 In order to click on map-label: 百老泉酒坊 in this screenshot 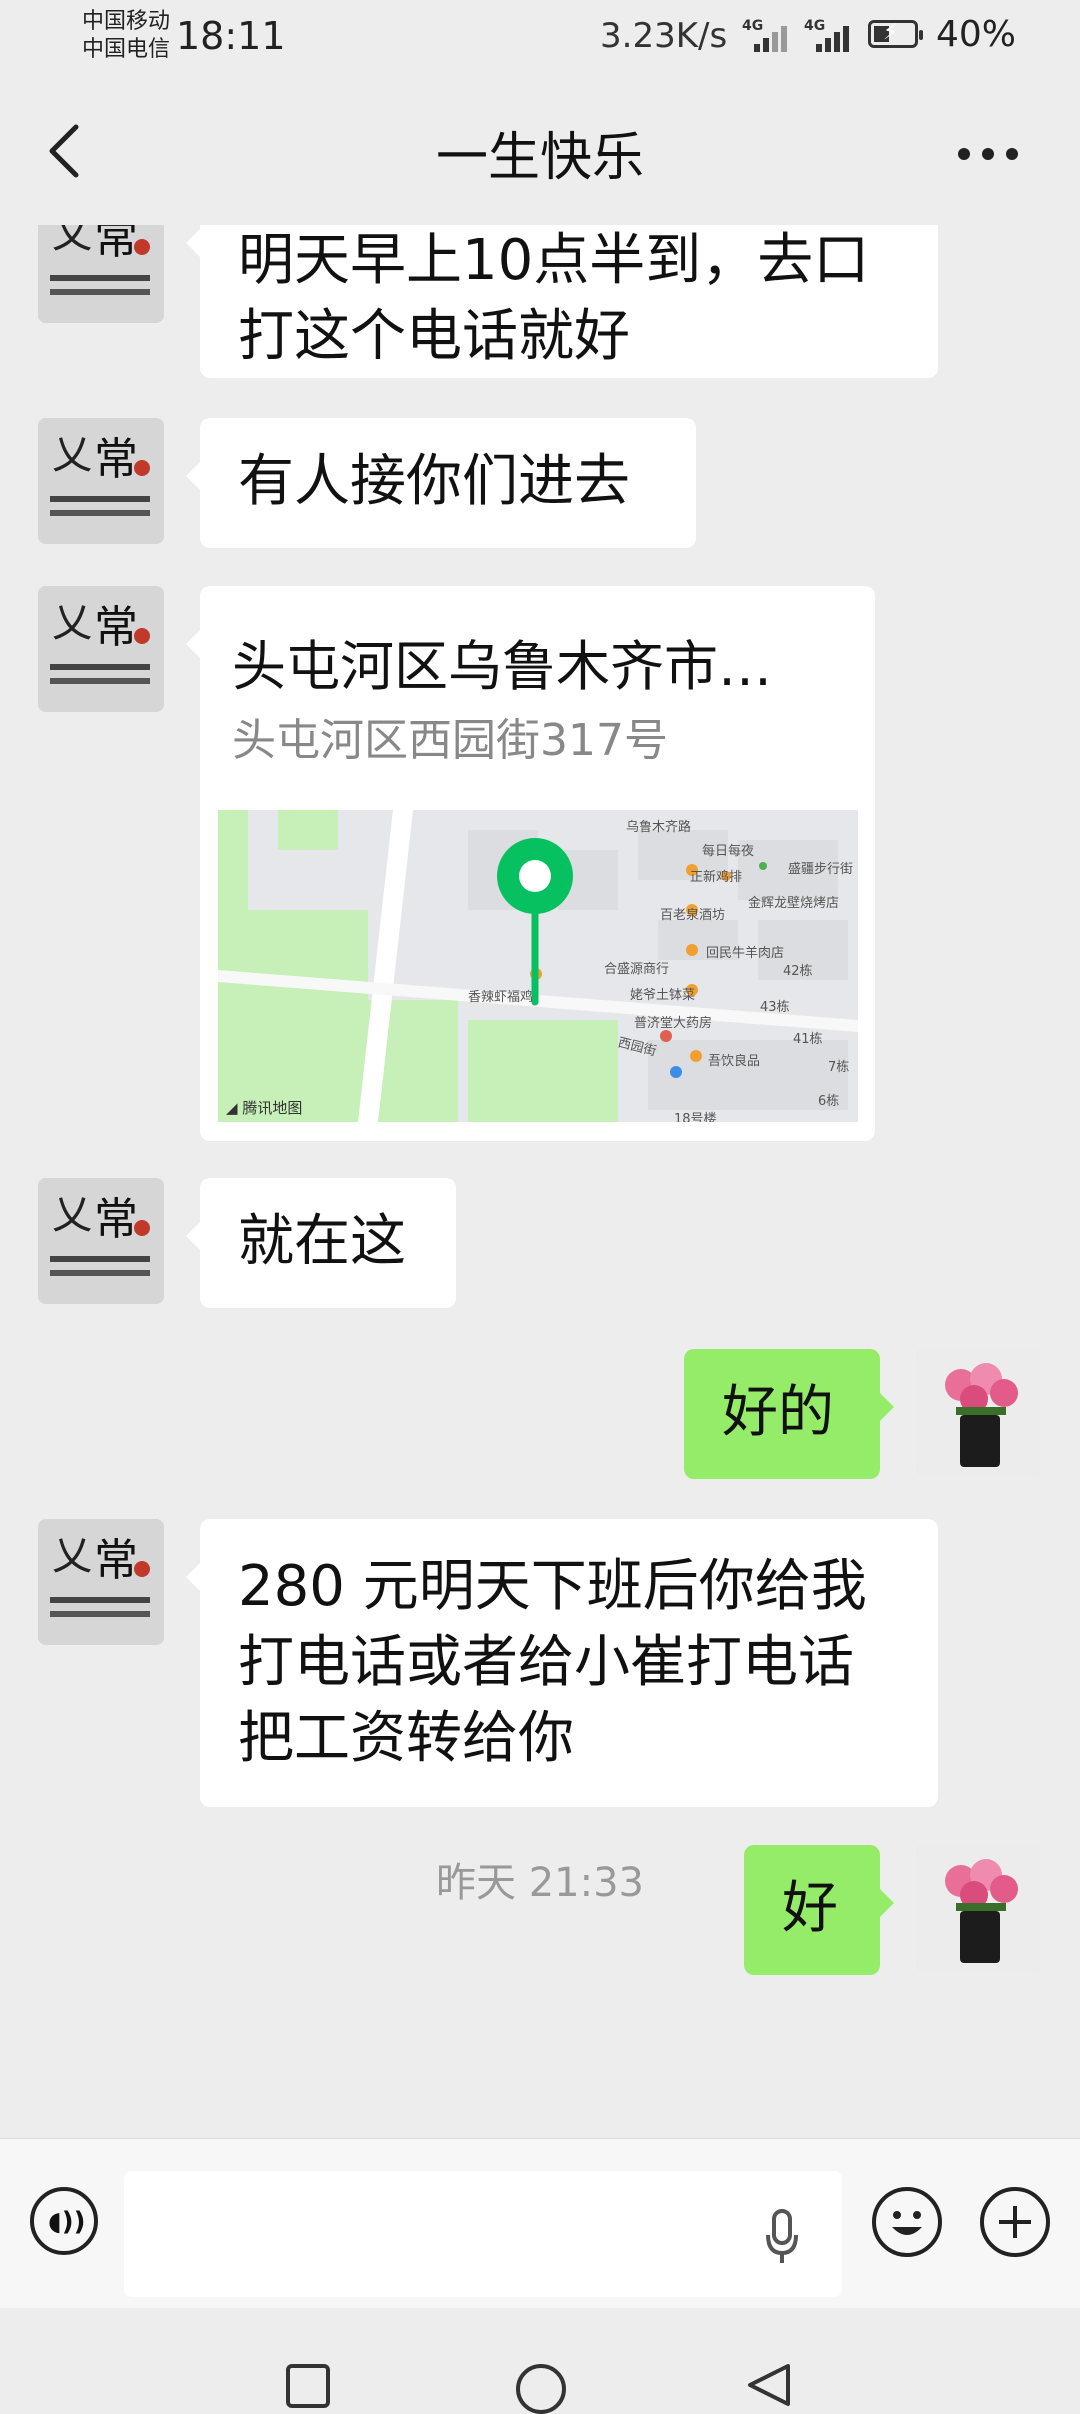, I will do `click(693, 915)`.